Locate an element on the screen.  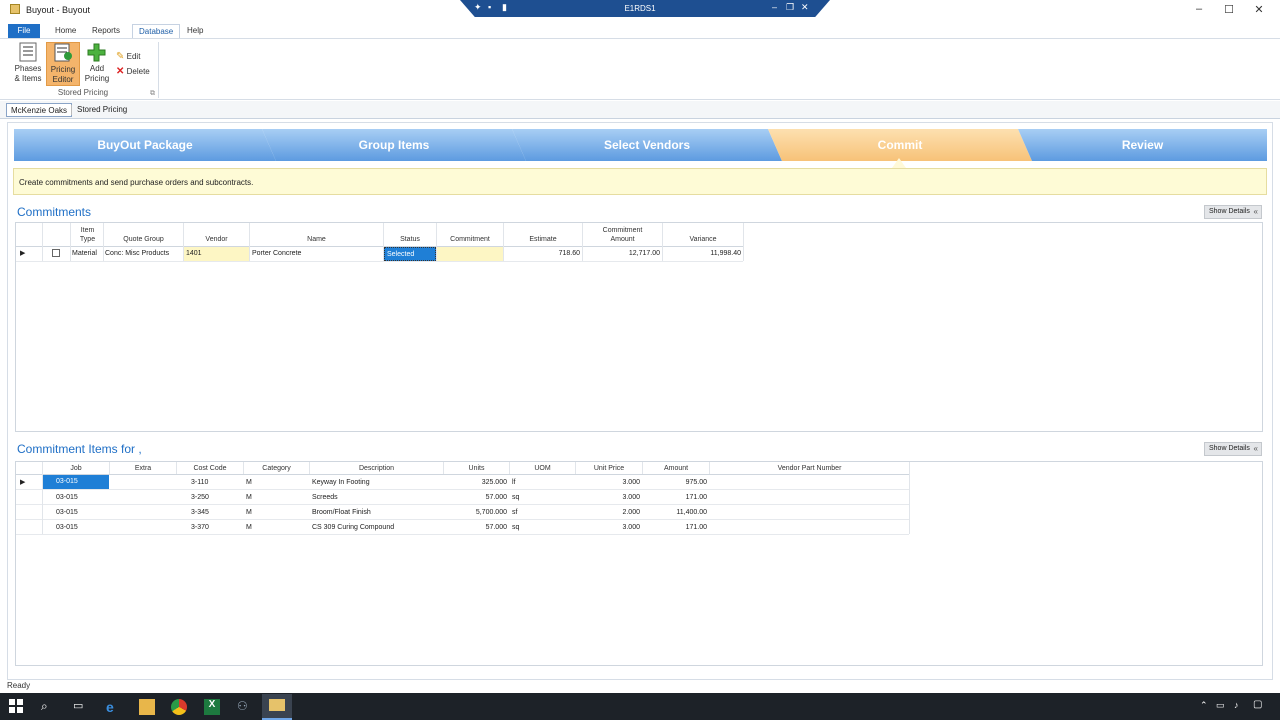
step-commit: Commit is located at coordinates (900, 145).